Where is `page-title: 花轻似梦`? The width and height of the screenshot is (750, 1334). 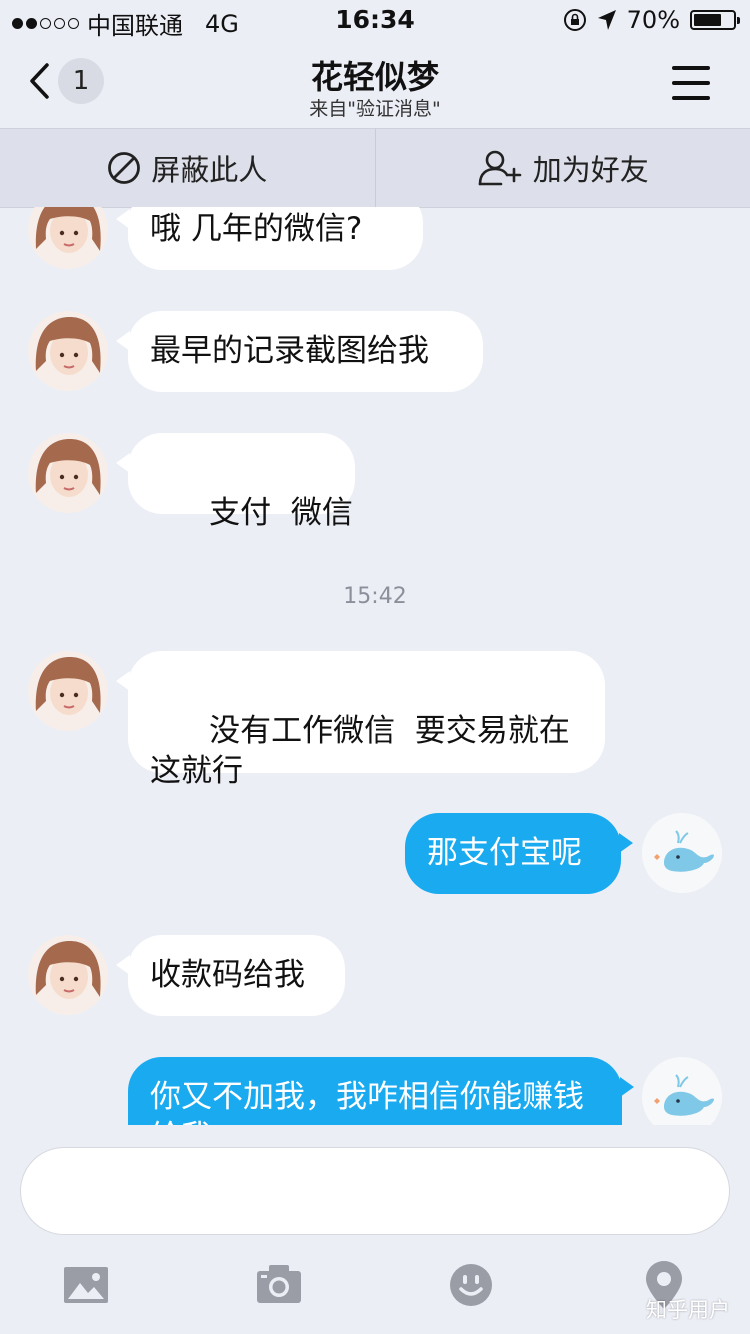 page-title: 花轻似梦 is located at coordinates (374, 77).